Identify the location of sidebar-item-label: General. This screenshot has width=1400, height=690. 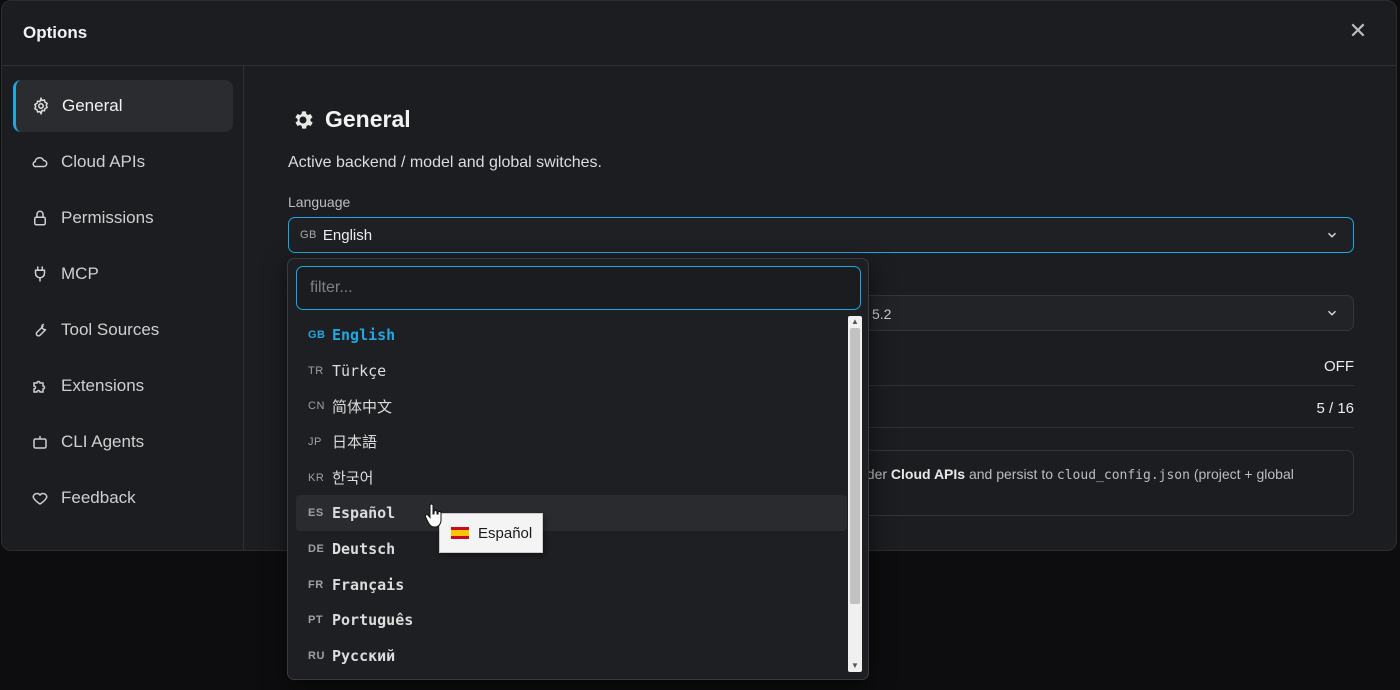
(92, 105).